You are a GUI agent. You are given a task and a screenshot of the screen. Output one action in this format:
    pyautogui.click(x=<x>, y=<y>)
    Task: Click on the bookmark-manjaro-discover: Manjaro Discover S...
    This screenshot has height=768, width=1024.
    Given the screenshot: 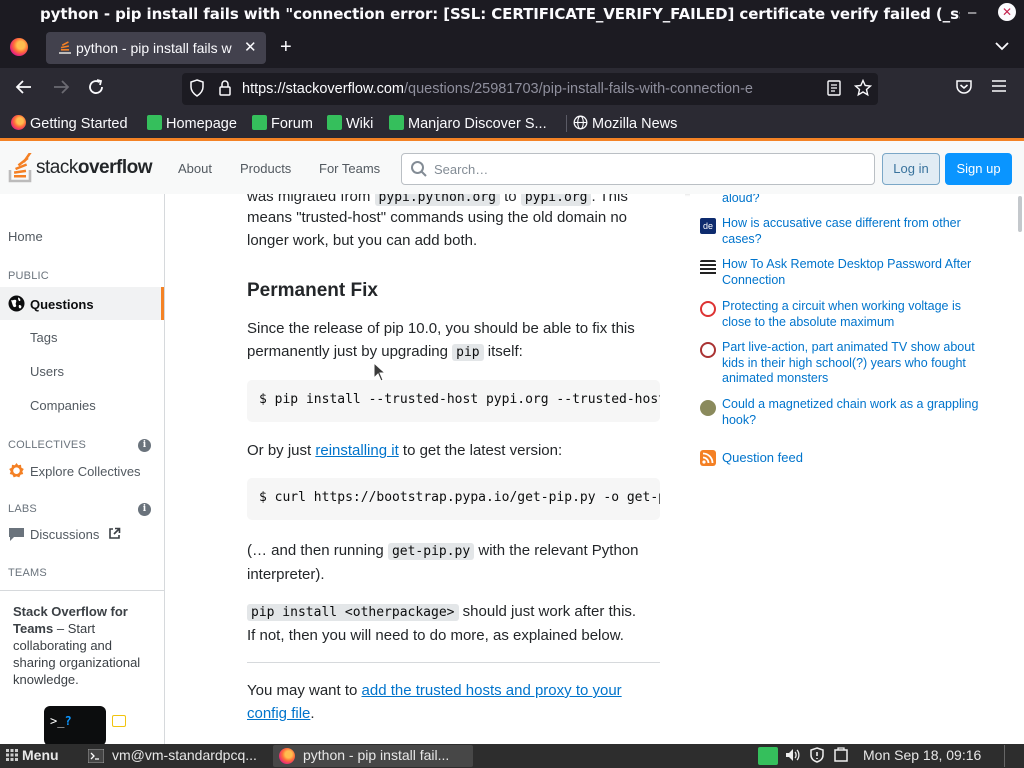 What is the action you would take?
    pyautogui.click(x=468, y=123)
    